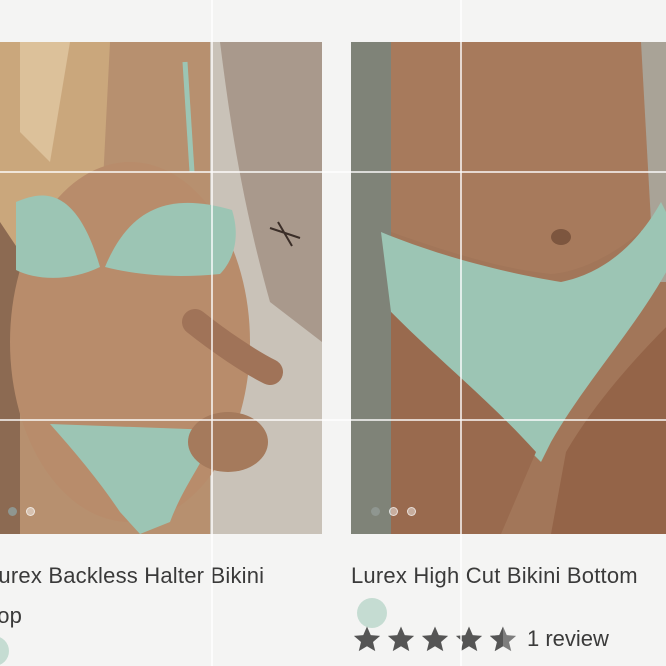 The height and width of the screenshot is (666, 666). What do you see at coordinates (503, 639) in the screenshot?
I see `star-half-icon` at bounding box center [503, 639].